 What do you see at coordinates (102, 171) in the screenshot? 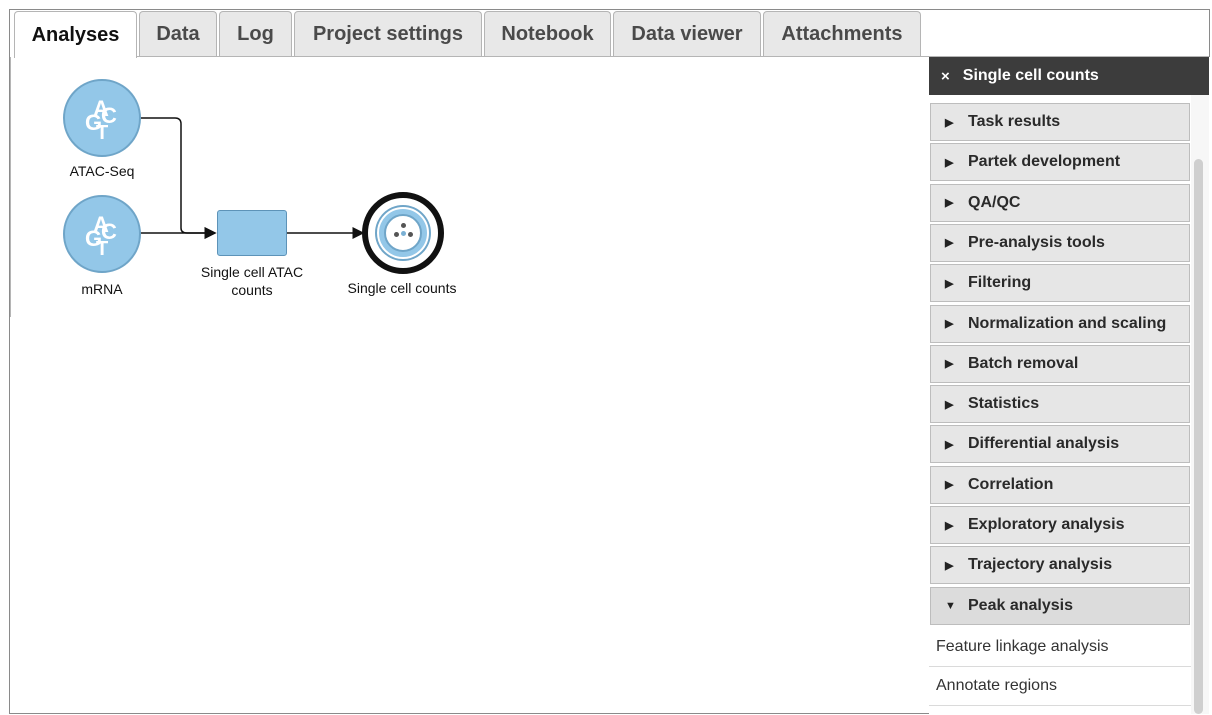
I see `atac-seq-label: ATAC-Seq` at bounding box center [102, 171].